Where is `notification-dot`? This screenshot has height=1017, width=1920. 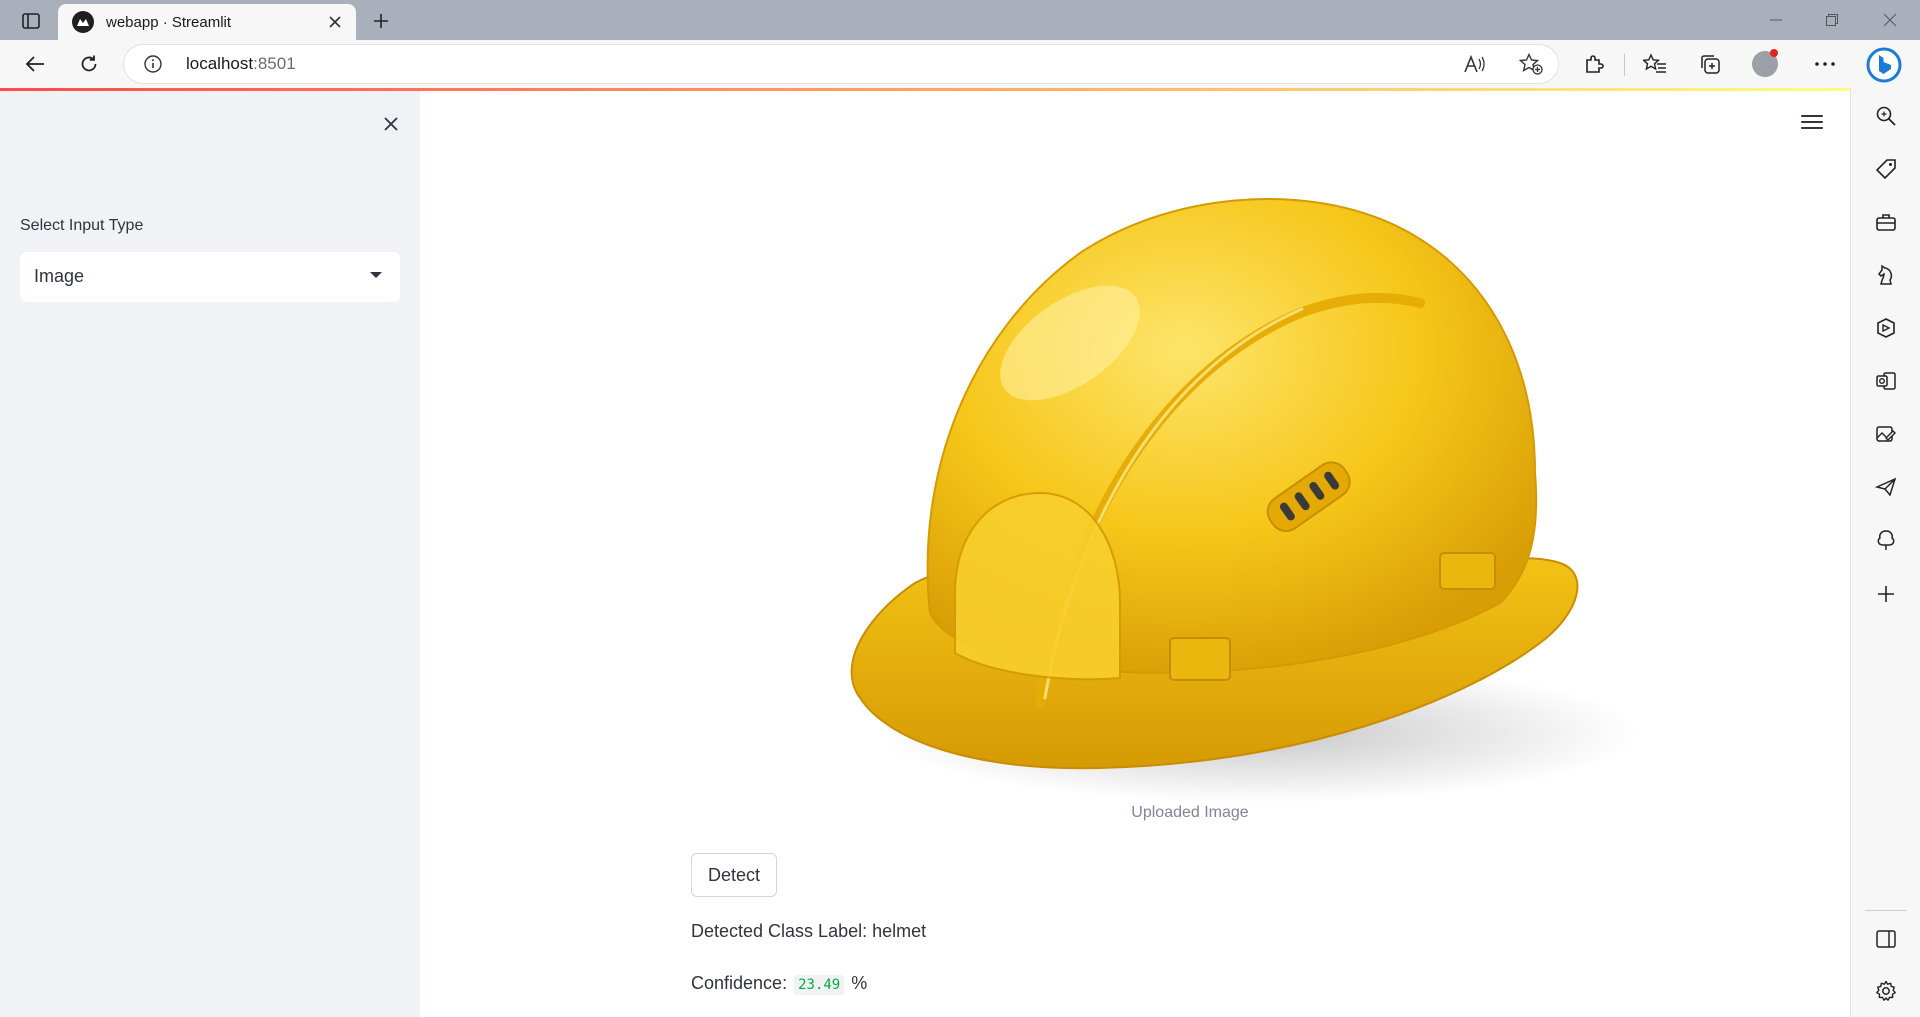 notification-dot is located at coordinates (1774, 53).